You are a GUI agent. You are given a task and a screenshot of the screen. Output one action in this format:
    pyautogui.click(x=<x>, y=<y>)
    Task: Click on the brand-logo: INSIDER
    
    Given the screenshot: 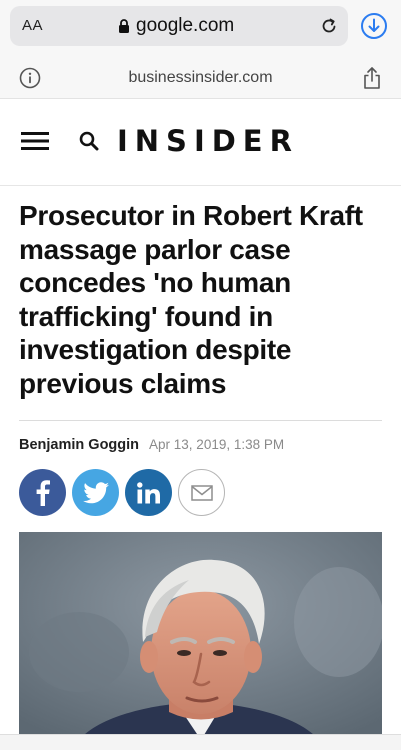 What is the action you would take?
    pyautogui.click(x=208, y=141)
    